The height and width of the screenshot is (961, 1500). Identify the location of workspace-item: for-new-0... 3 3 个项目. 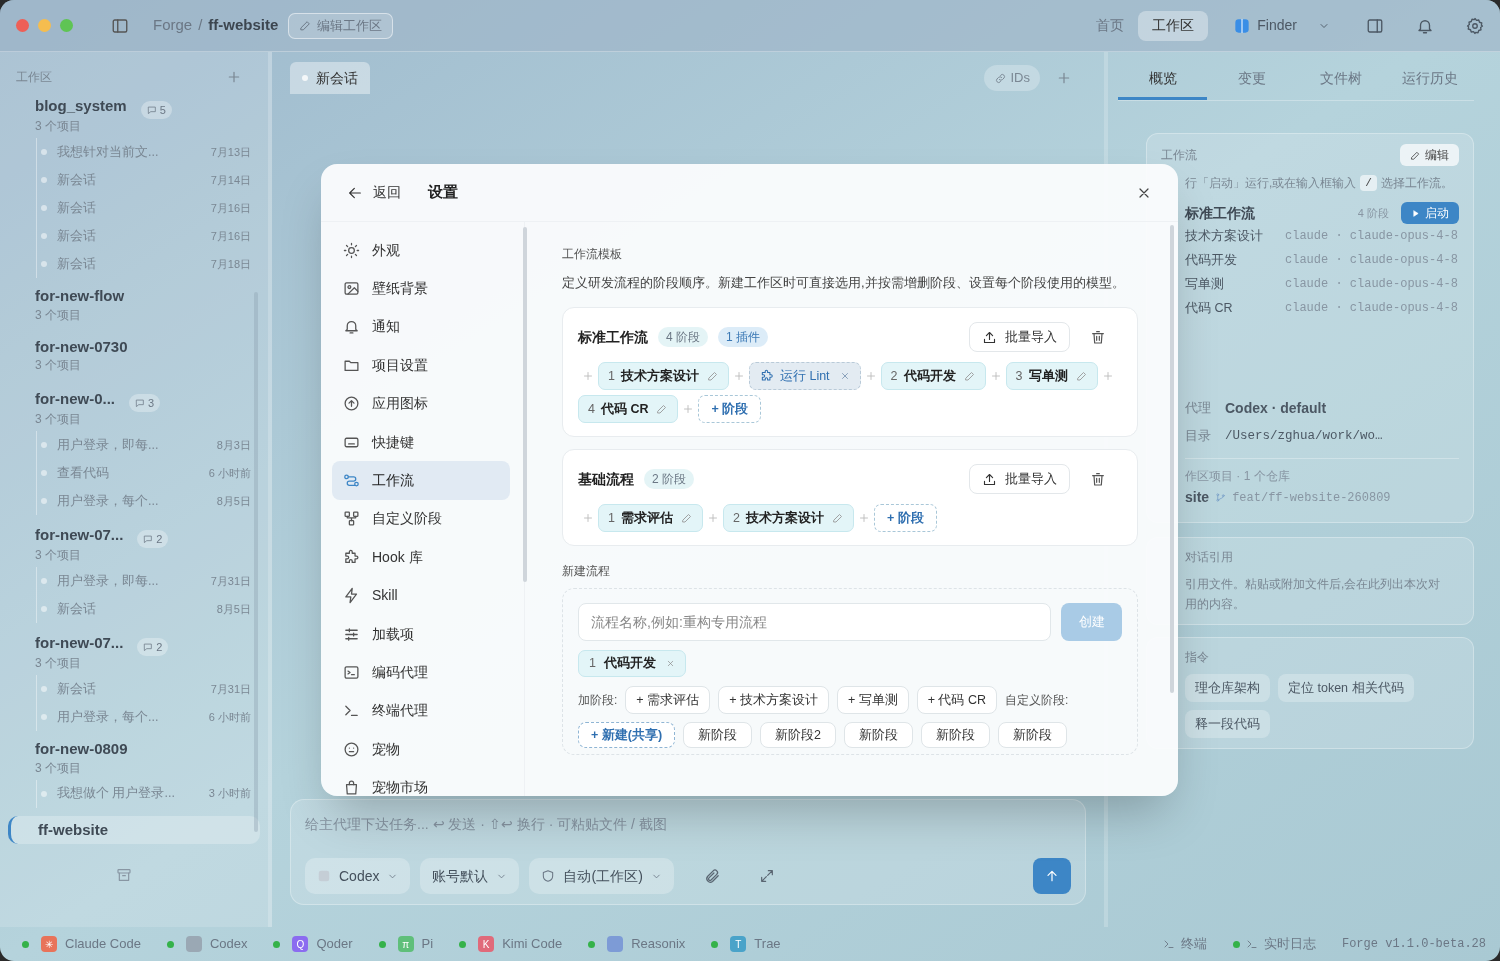
(134, 406).